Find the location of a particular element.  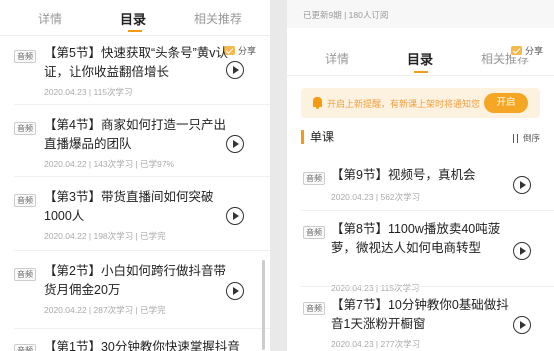

new-course-reminder-banner: 开启上新提醒，有新课上架时将通知您 开启 is located at coordinates (420, 103).